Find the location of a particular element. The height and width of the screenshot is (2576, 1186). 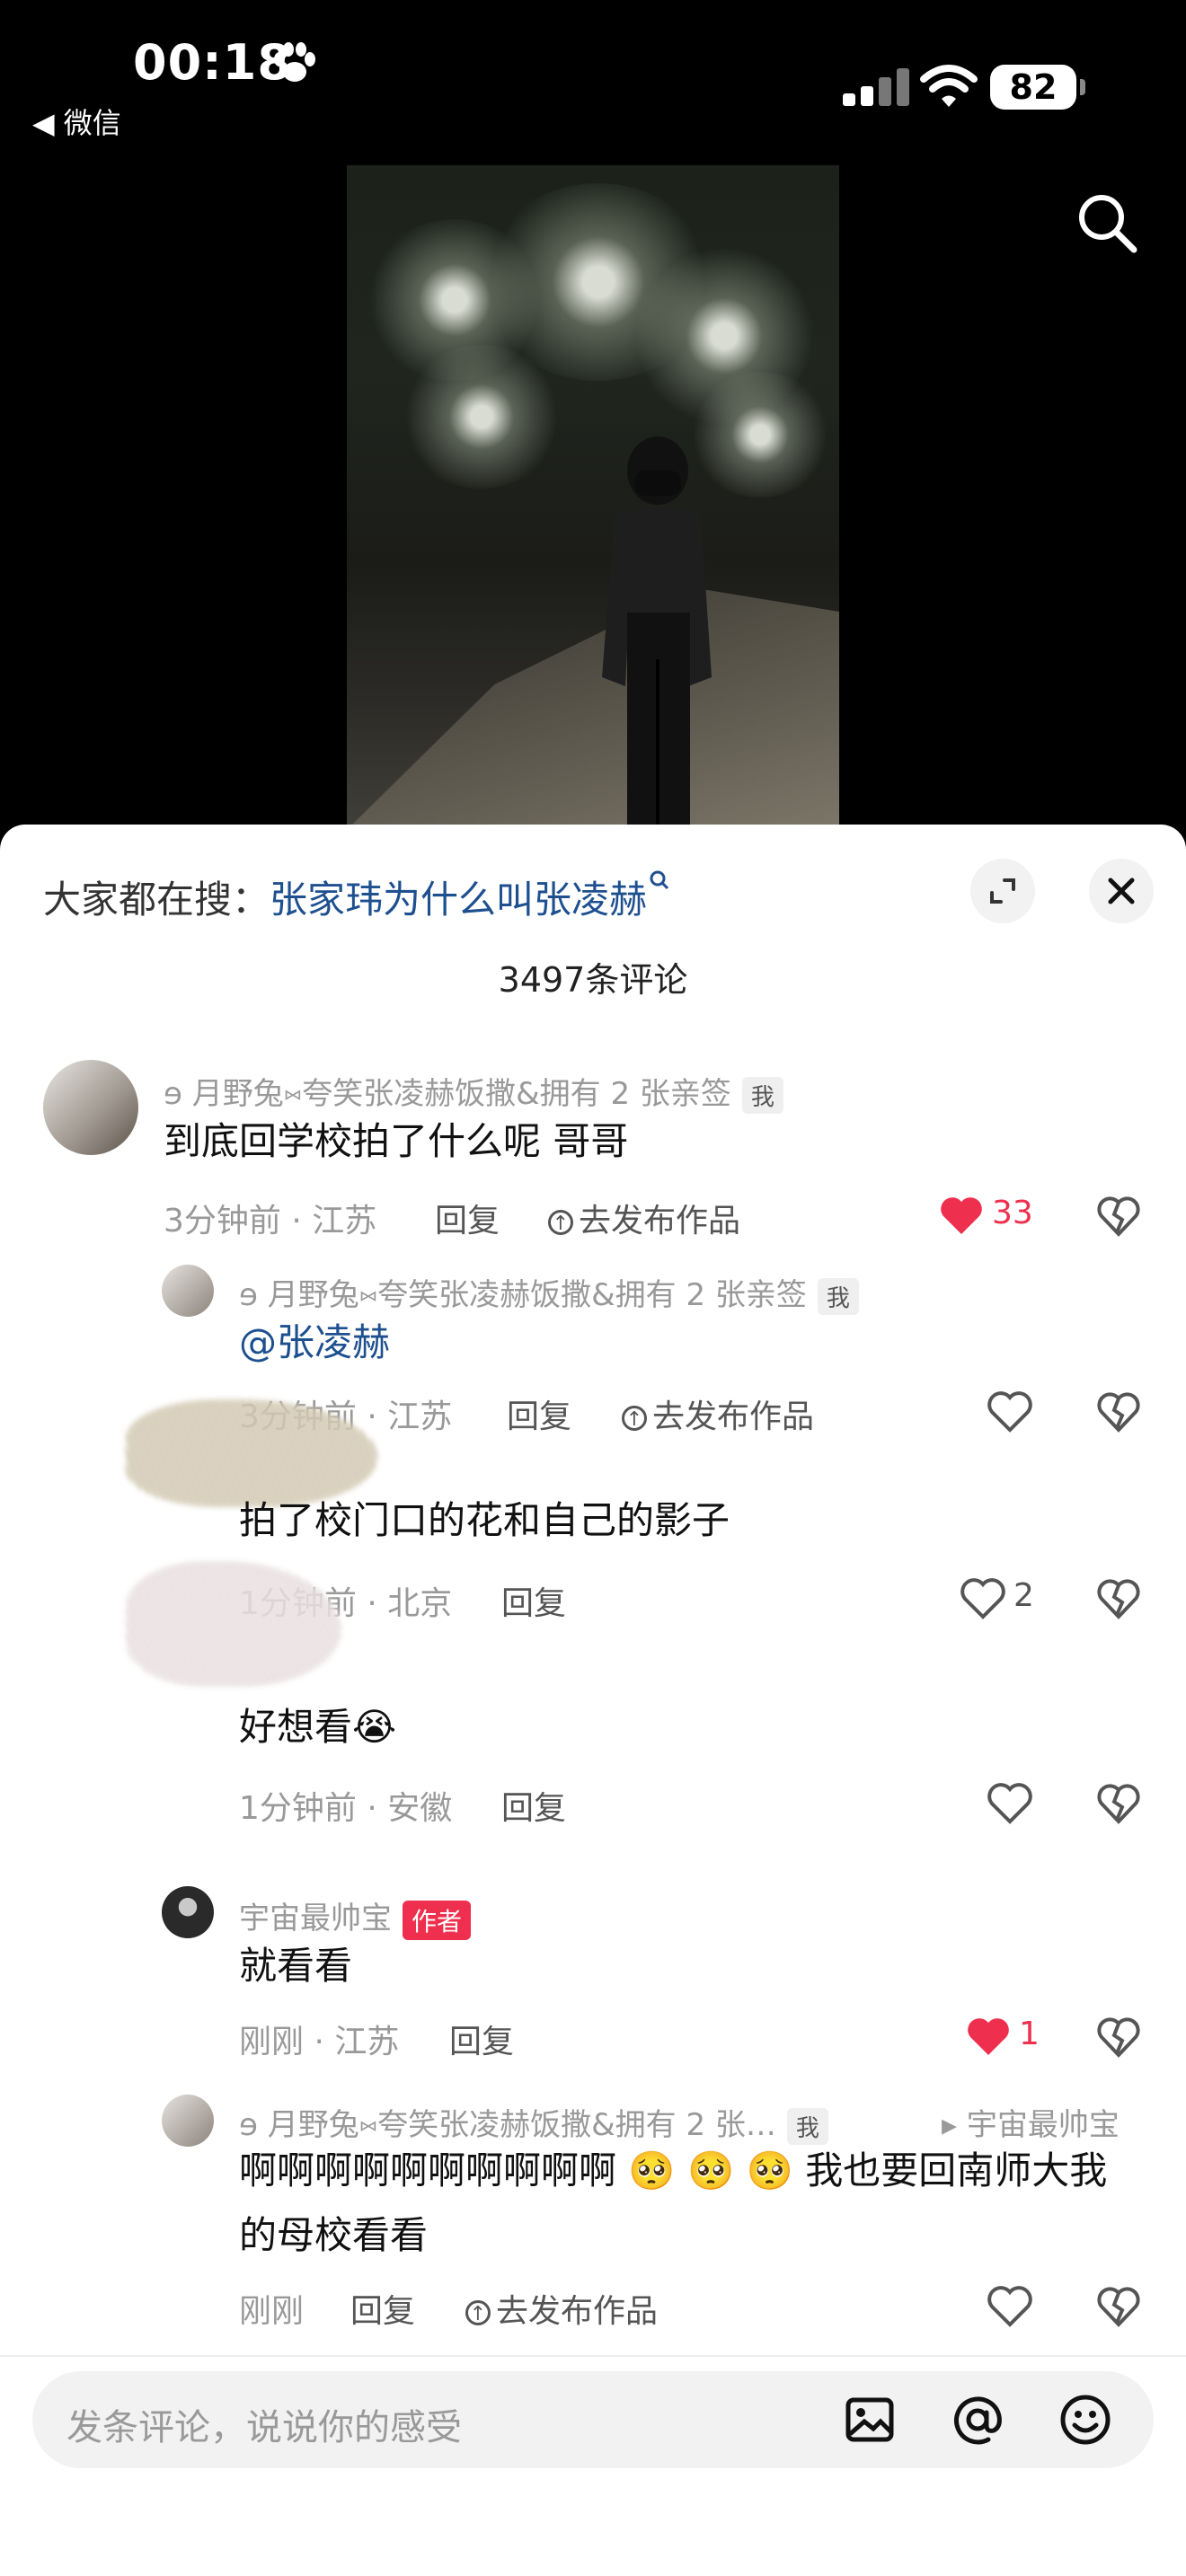

like-count: 2 is located at coordinates (1023, 1595).